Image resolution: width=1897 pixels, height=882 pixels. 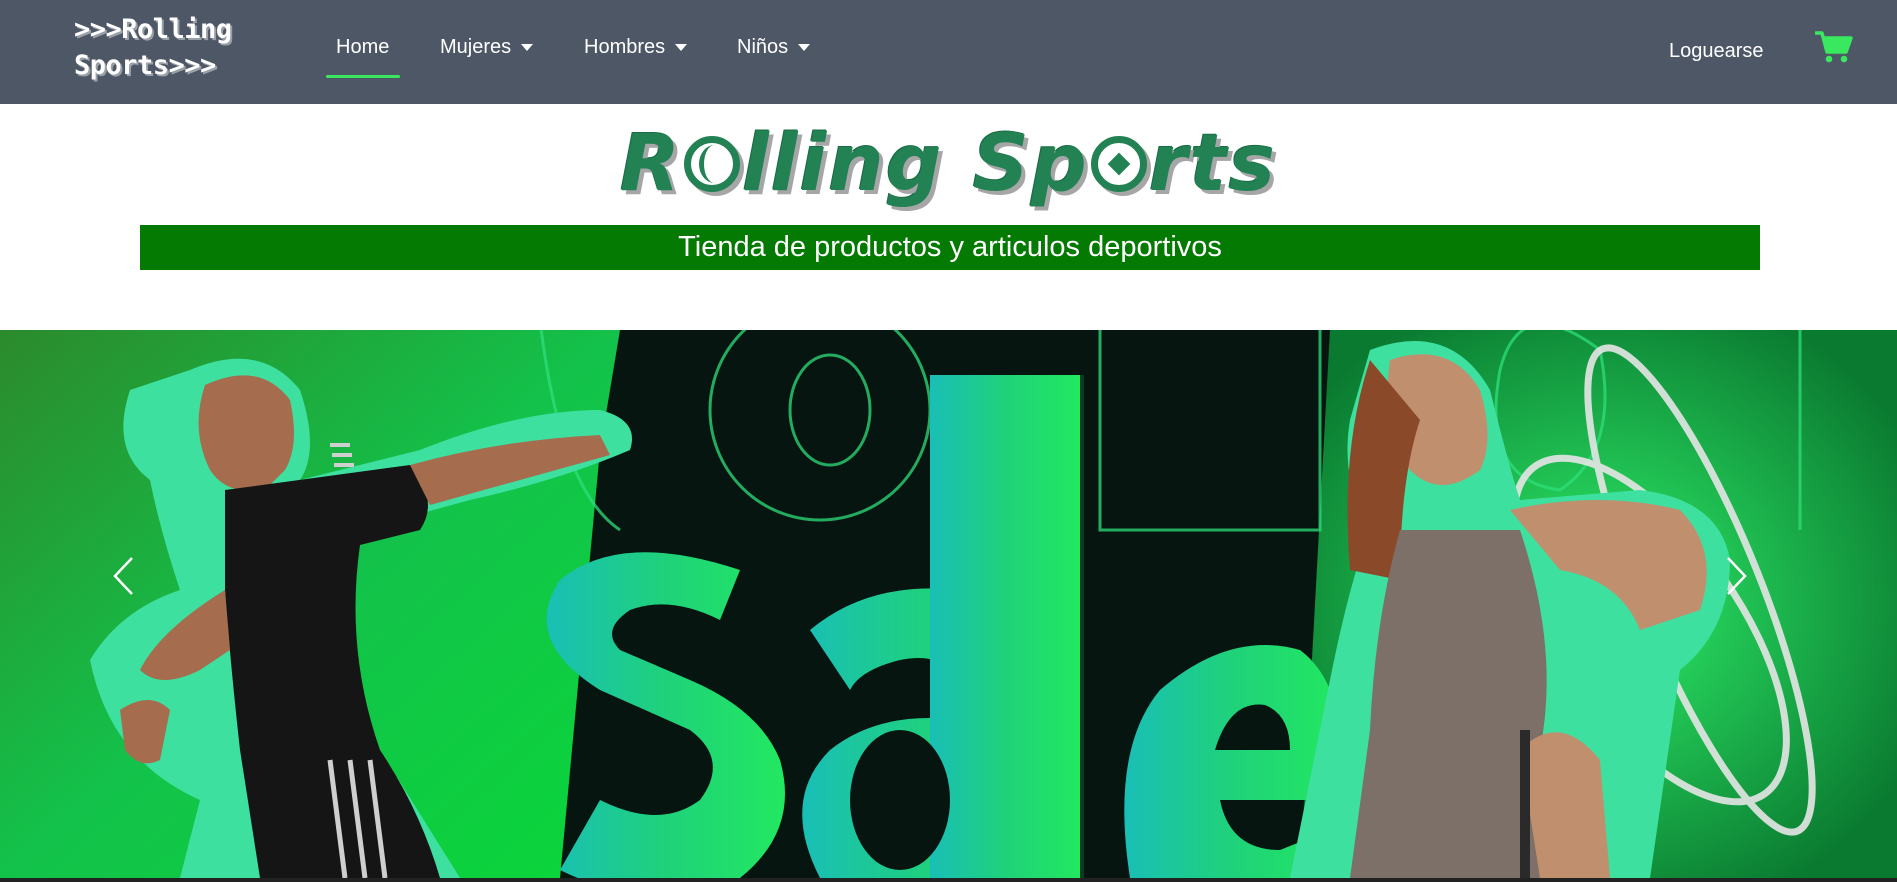 What do you see at coordinates (763, 47) in the screenshot?
I see `nav-item-label: Niños` at bounding box center [763, 47].